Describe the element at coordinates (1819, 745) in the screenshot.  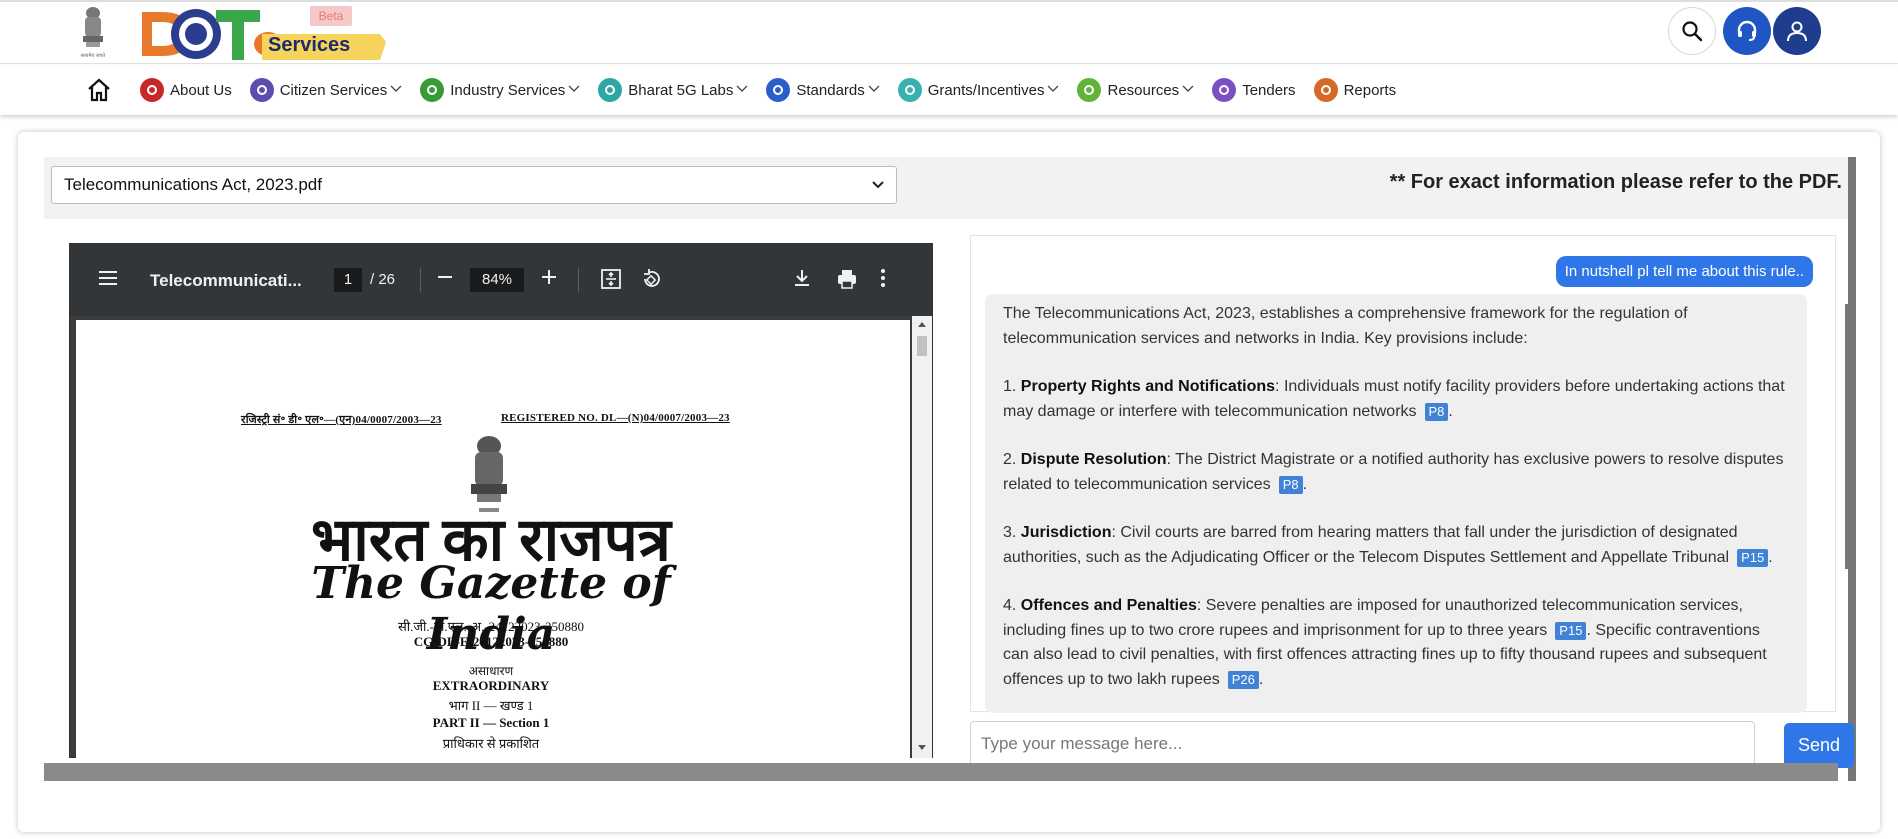
I see `send-button: Send` at that location.